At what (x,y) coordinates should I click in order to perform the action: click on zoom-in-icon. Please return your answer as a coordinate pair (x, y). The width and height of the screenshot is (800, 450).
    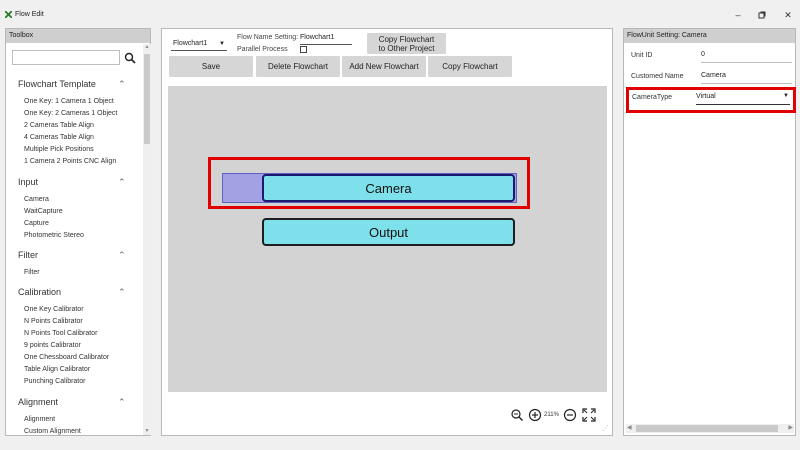
    Looking at the image, I should click on (535, 415).